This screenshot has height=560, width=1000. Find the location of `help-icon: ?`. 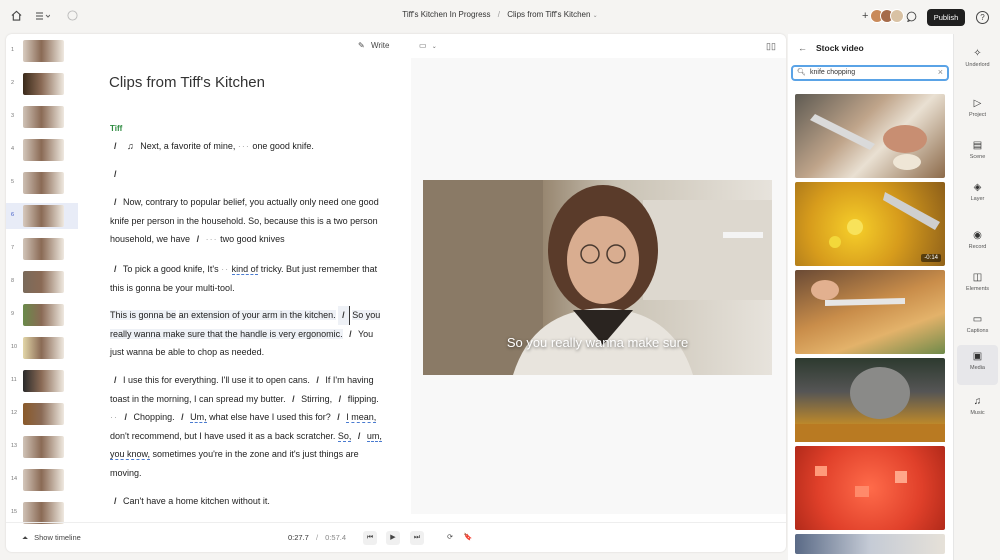

help-icon: ? is located at coordinates (982, 17).